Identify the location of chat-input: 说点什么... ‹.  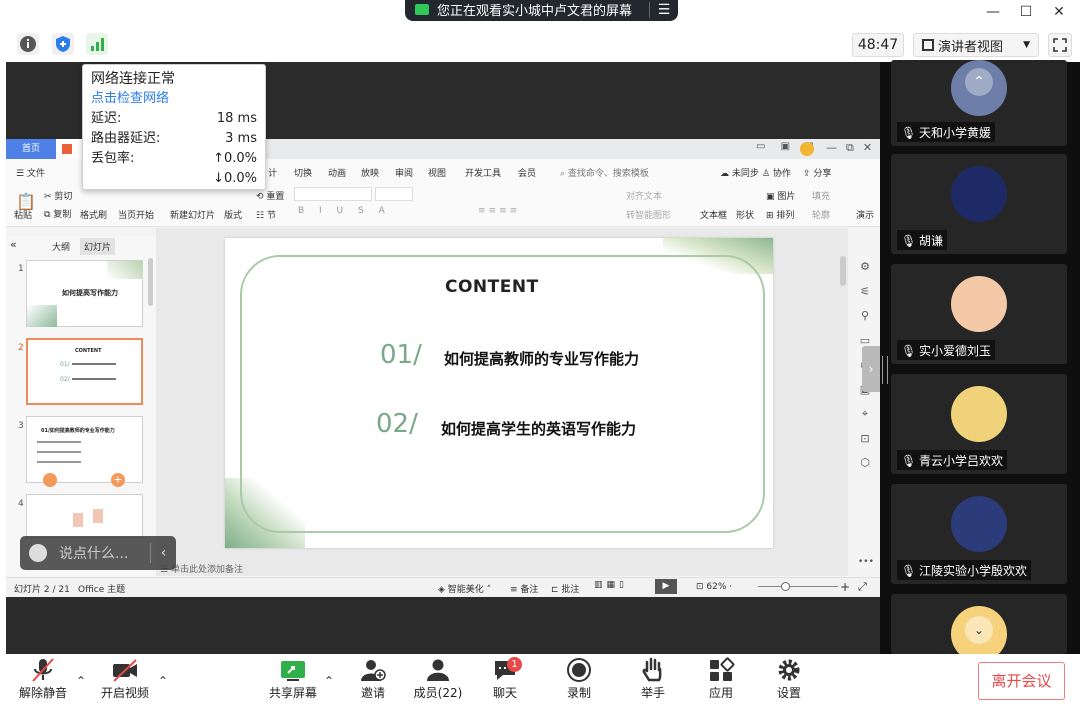
(98, 553).